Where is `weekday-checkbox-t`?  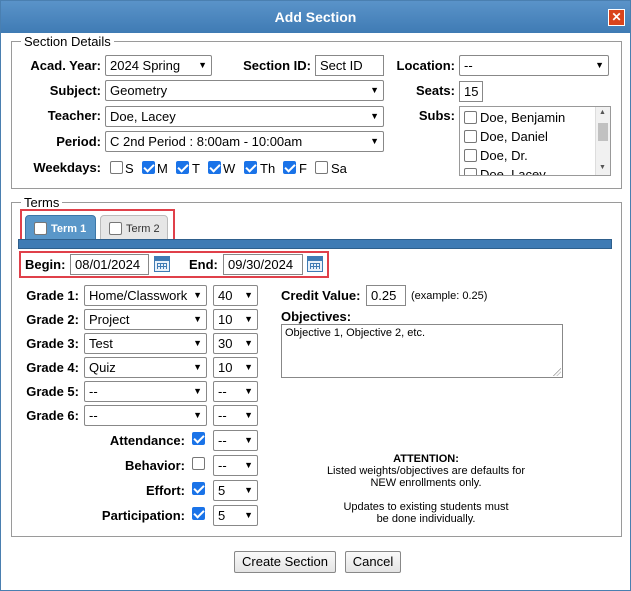
weekday-checkbox-t is located at coordinates (182, 167).